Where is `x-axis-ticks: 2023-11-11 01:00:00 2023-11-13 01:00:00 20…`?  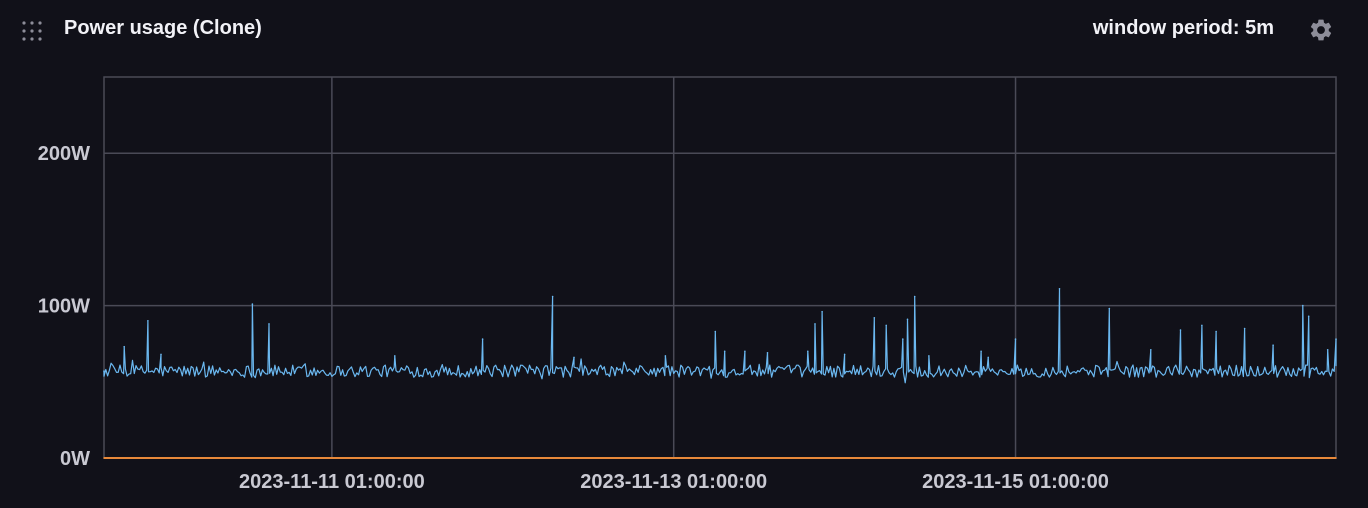
x-axis-ticks: 2023-11-11 01:00:00 2023-11-13 01:00:00 20… is located at coordinates (674, 482).